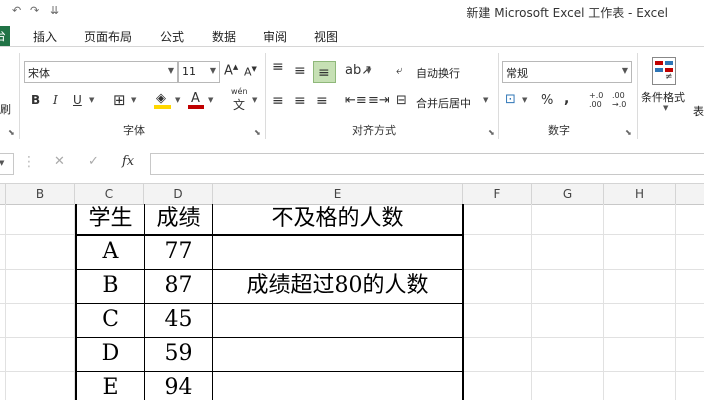 Image resolution: width=704 pixels, height=405 pixels. I want to click on cell-d-score-header: 成绩, so click(178, 219).